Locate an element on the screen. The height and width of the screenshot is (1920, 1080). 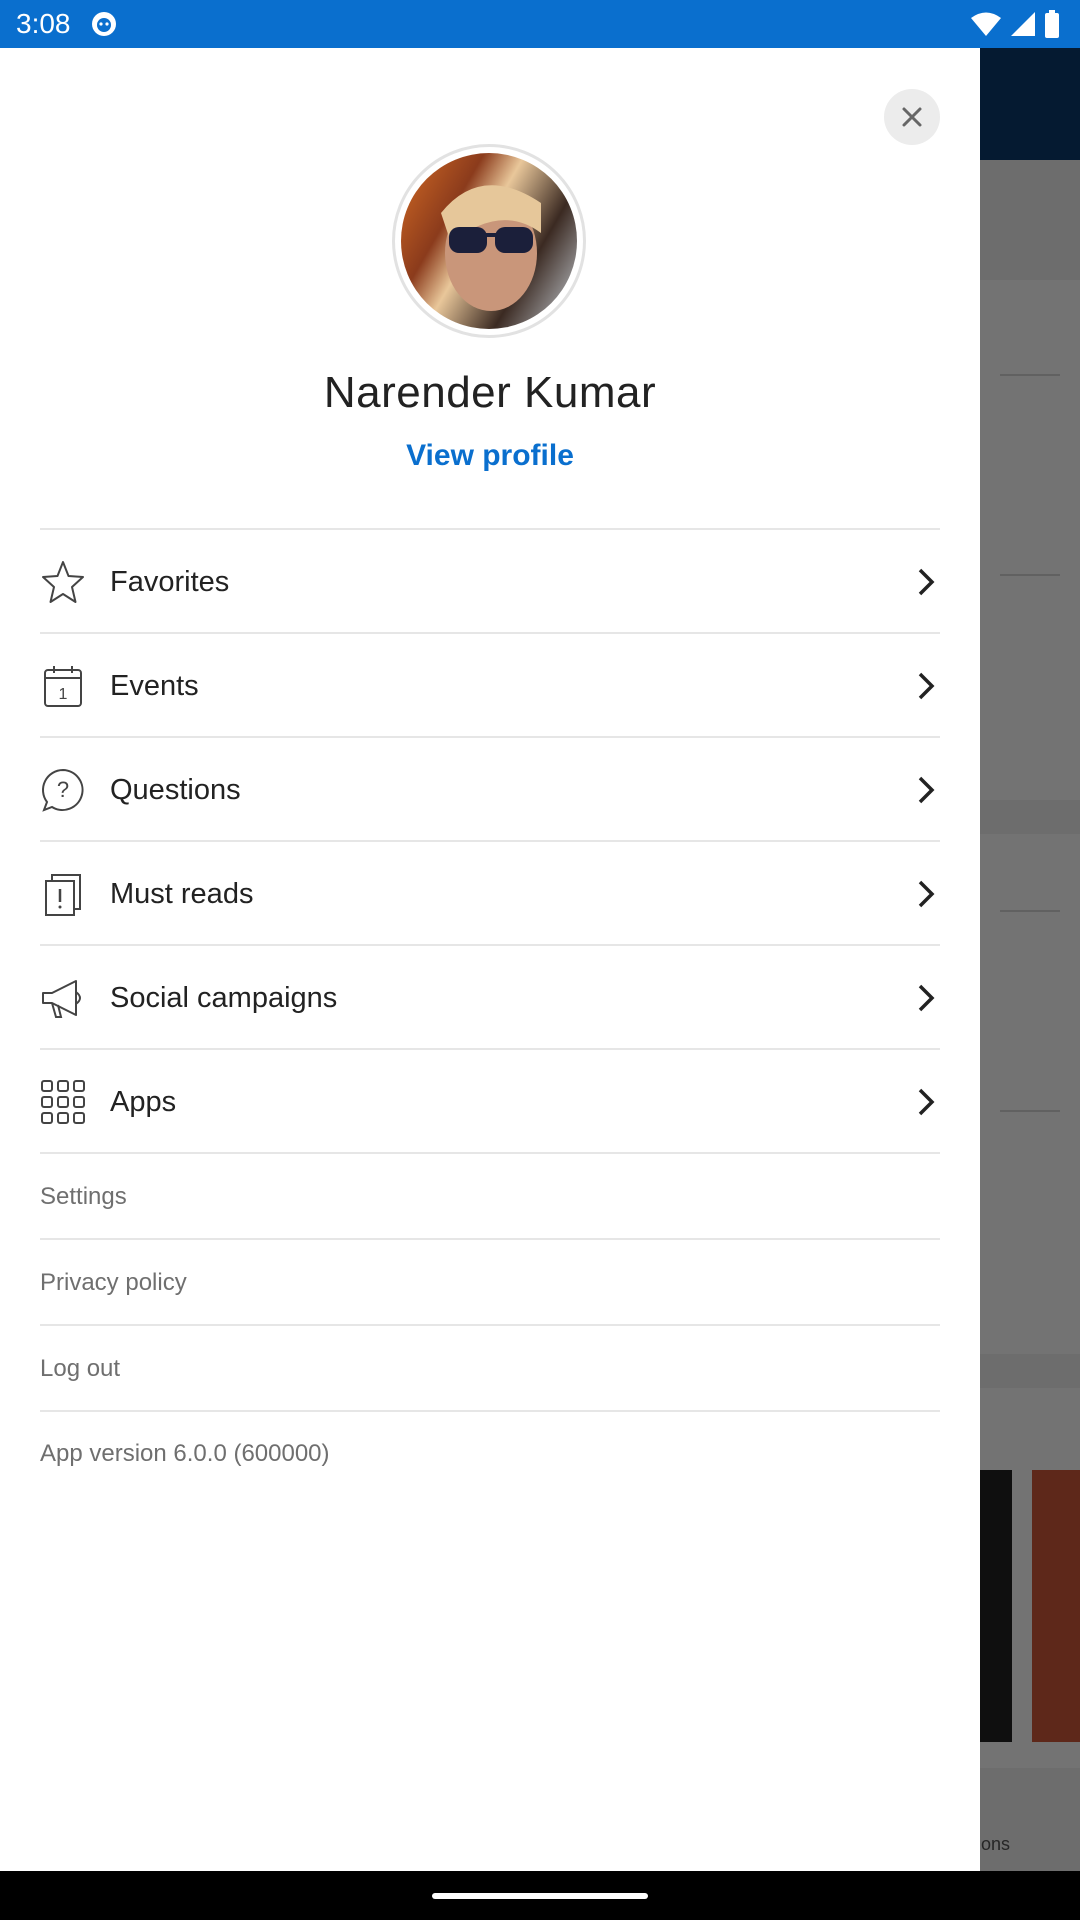
system-nav-bar is located at coordinates (540, 1895).